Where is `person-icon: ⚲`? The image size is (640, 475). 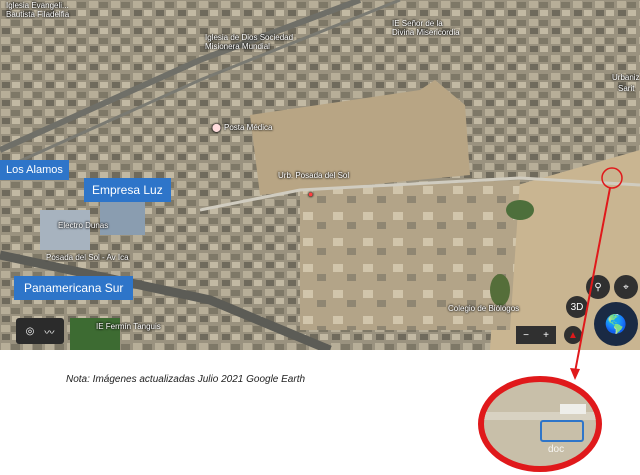 person-icon: ⚲ is located at coordinates (598, 287).